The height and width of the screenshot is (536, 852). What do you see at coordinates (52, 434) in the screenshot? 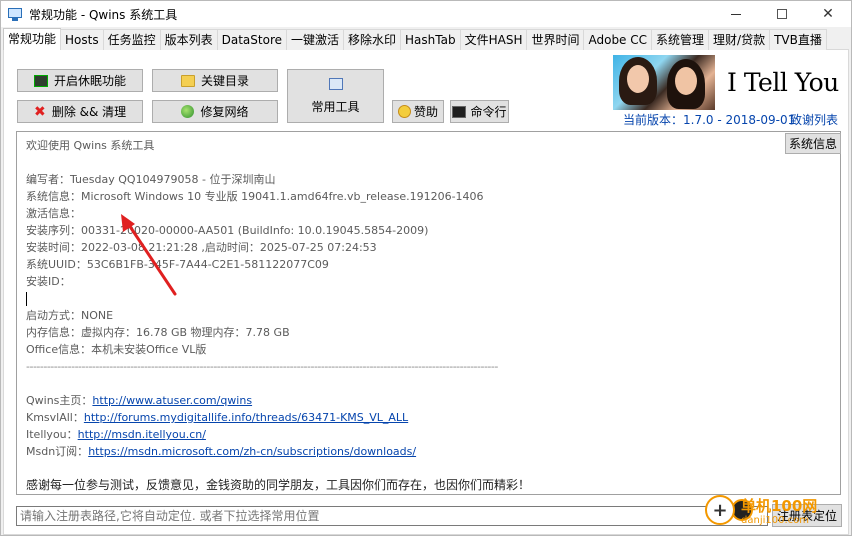
I see `link-label: Itellyou：` at bounding box center [52, 434].